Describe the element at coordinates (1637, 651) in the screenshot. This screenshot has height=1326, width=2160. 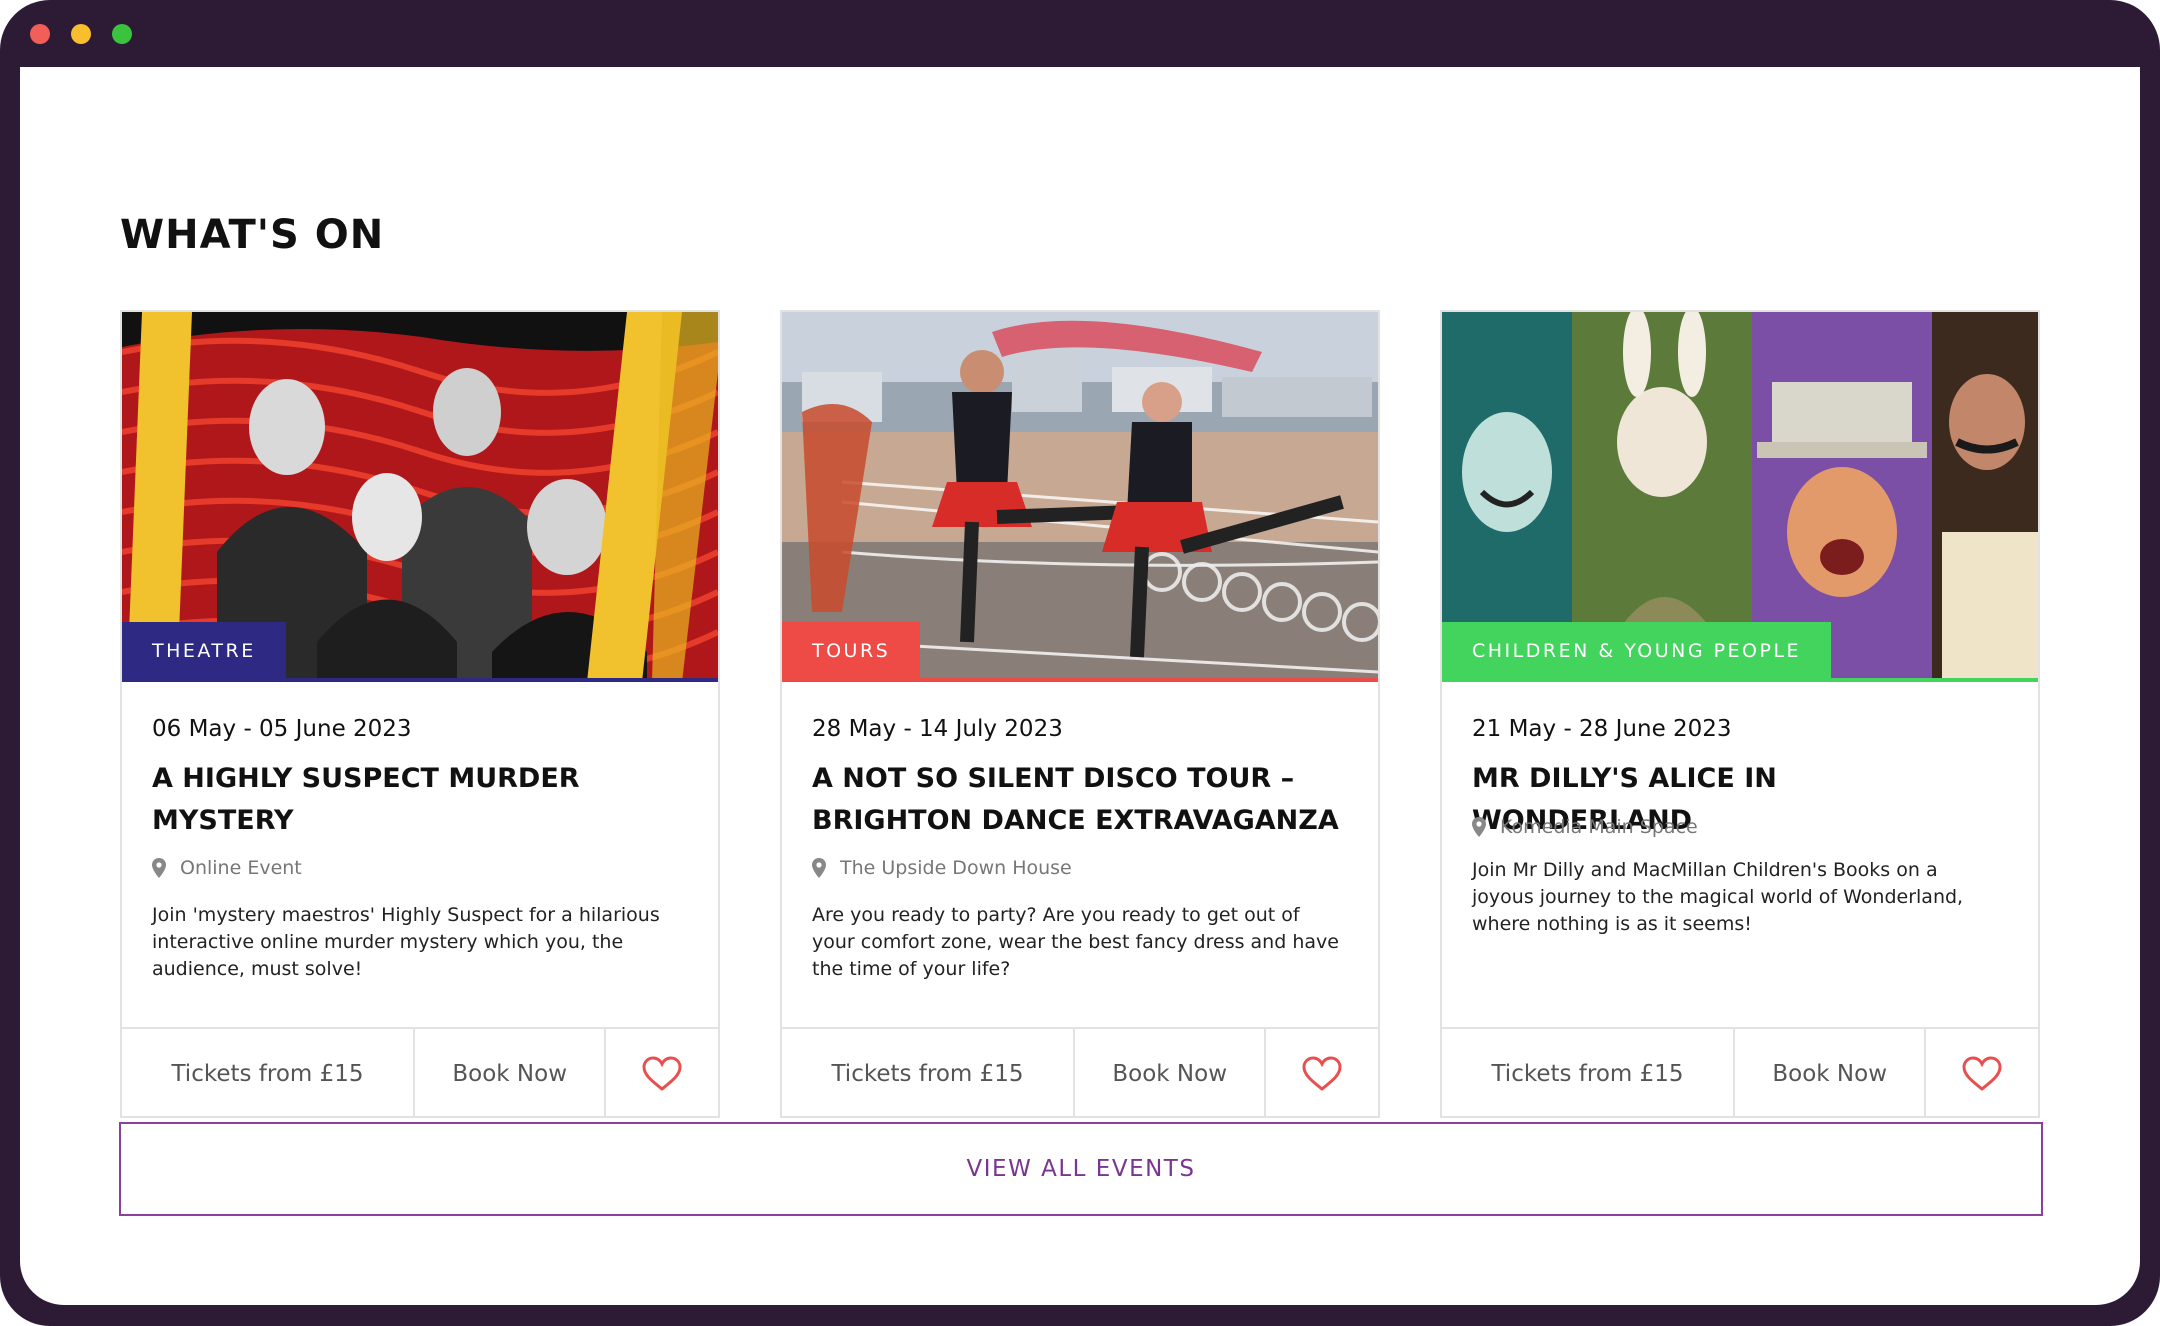
I see `category-tag: CHILDREN & YOUNG PEOPLE` at that location.